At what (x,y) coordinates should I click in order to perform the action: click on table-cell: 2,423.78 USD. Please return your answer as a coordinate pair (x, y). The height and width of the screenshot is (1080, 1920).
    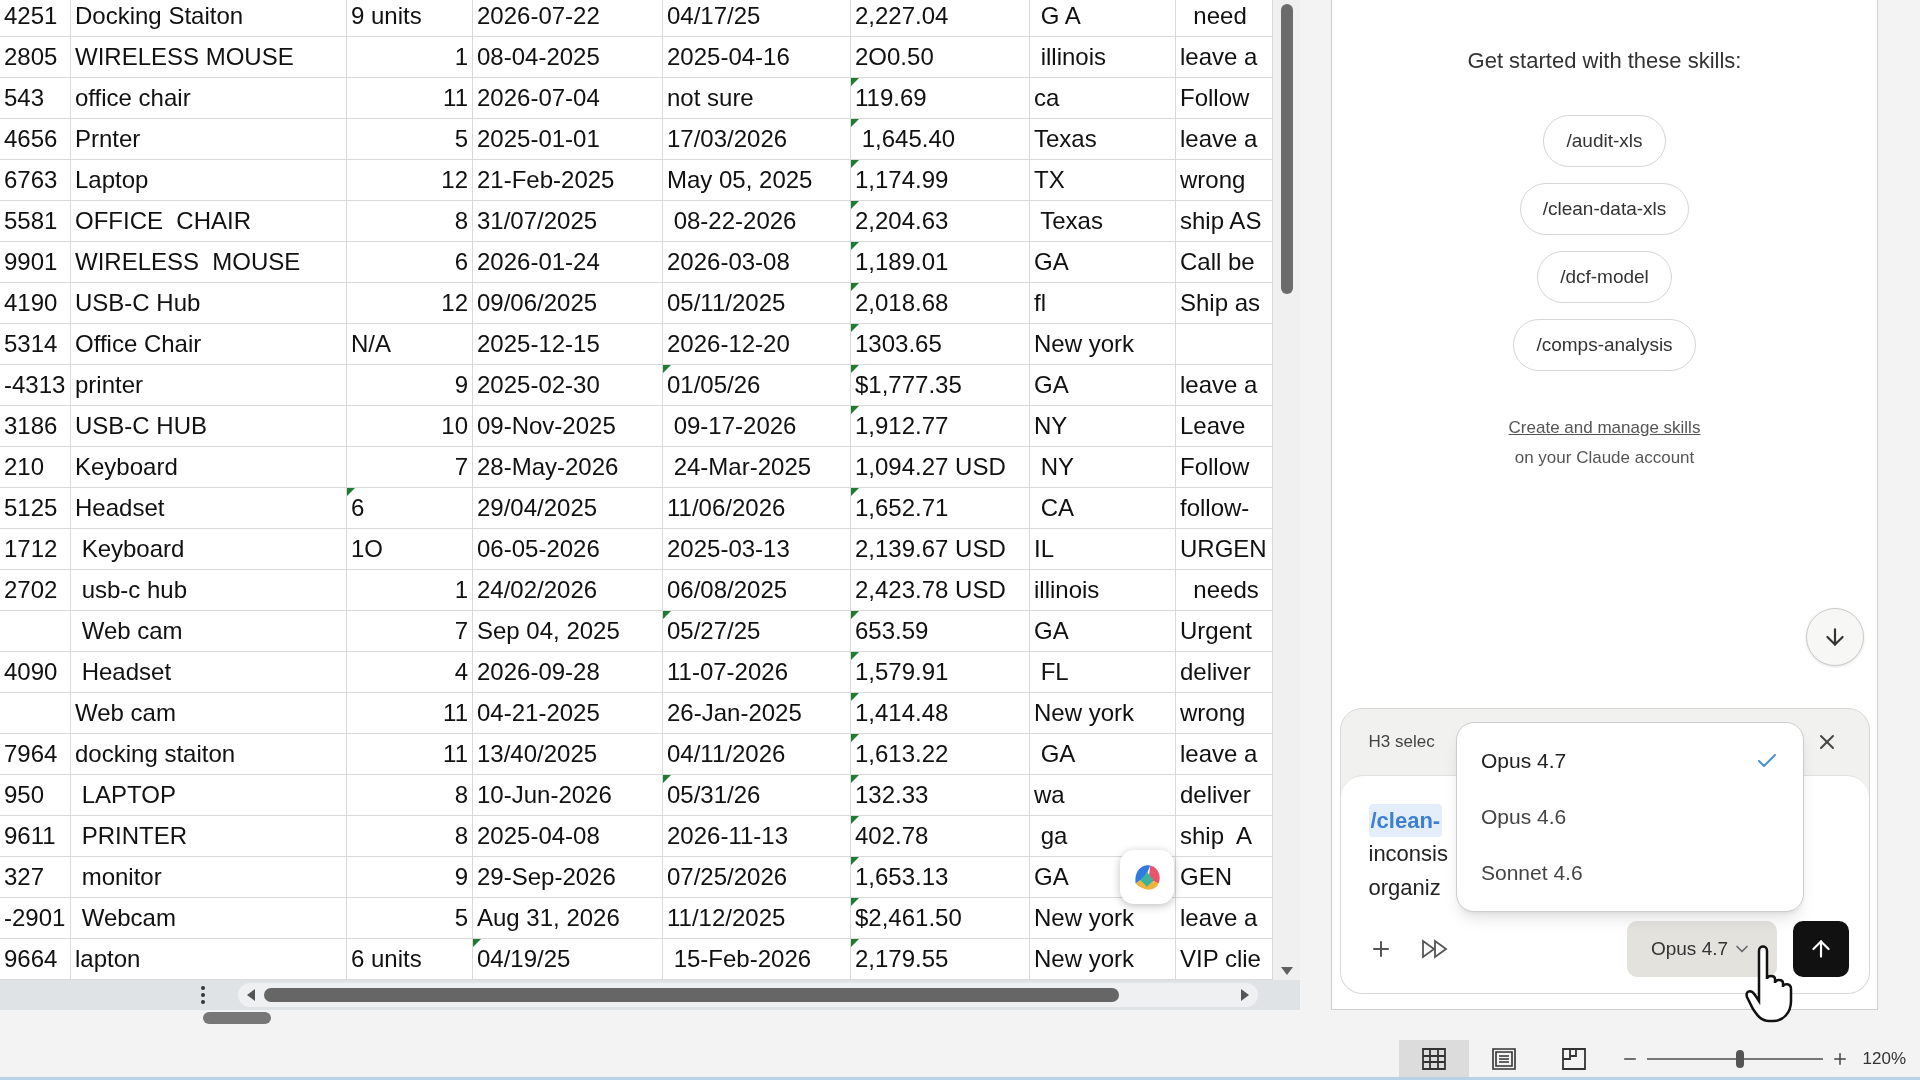
    Looking at the image, I should click on (940, 590).